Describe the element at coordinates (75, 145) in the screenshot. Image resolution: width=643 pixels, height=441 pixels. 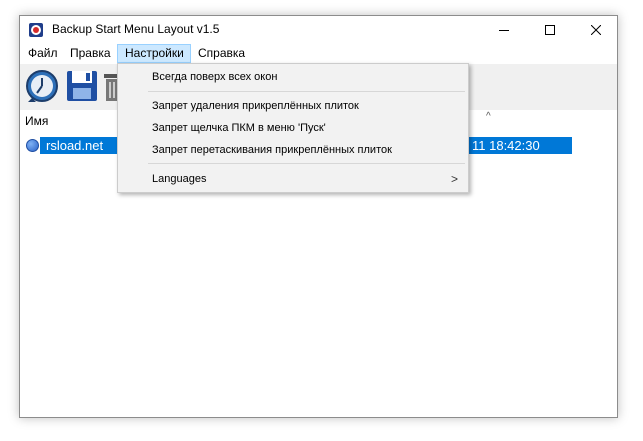
I see `row-name: rsload.net` at that location.